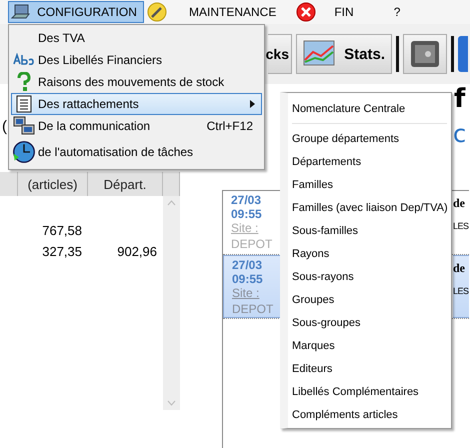  I want to click on submenu-item: Rayons, so click(369, 253).